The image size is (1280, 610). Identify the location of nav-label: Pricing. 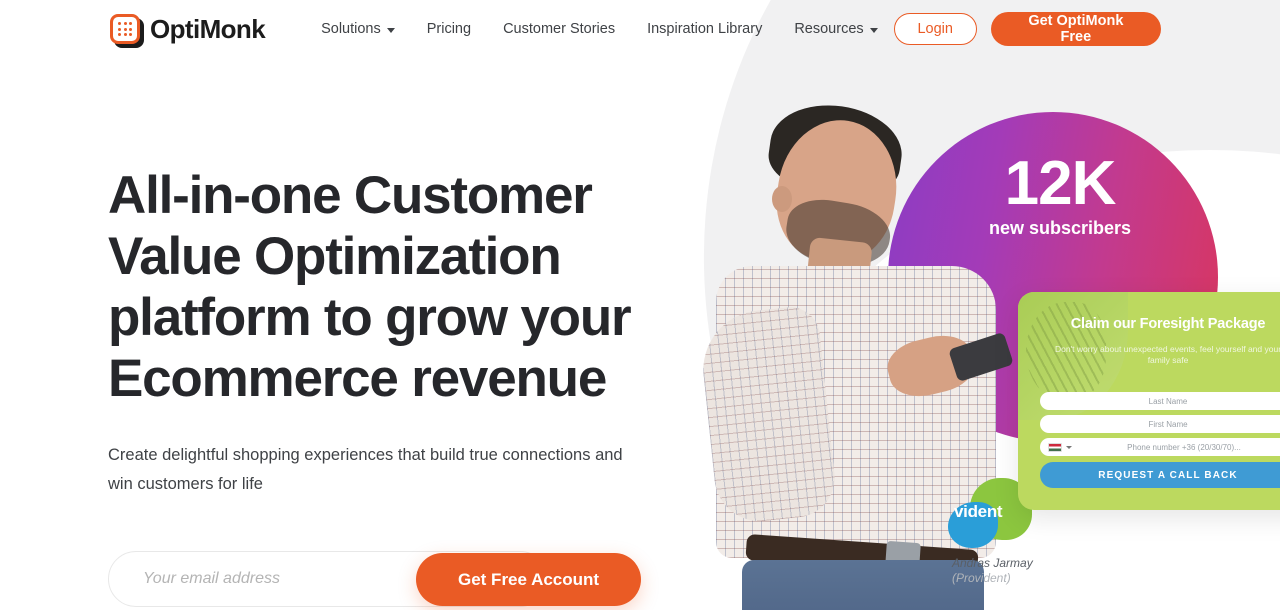
(449, 29).